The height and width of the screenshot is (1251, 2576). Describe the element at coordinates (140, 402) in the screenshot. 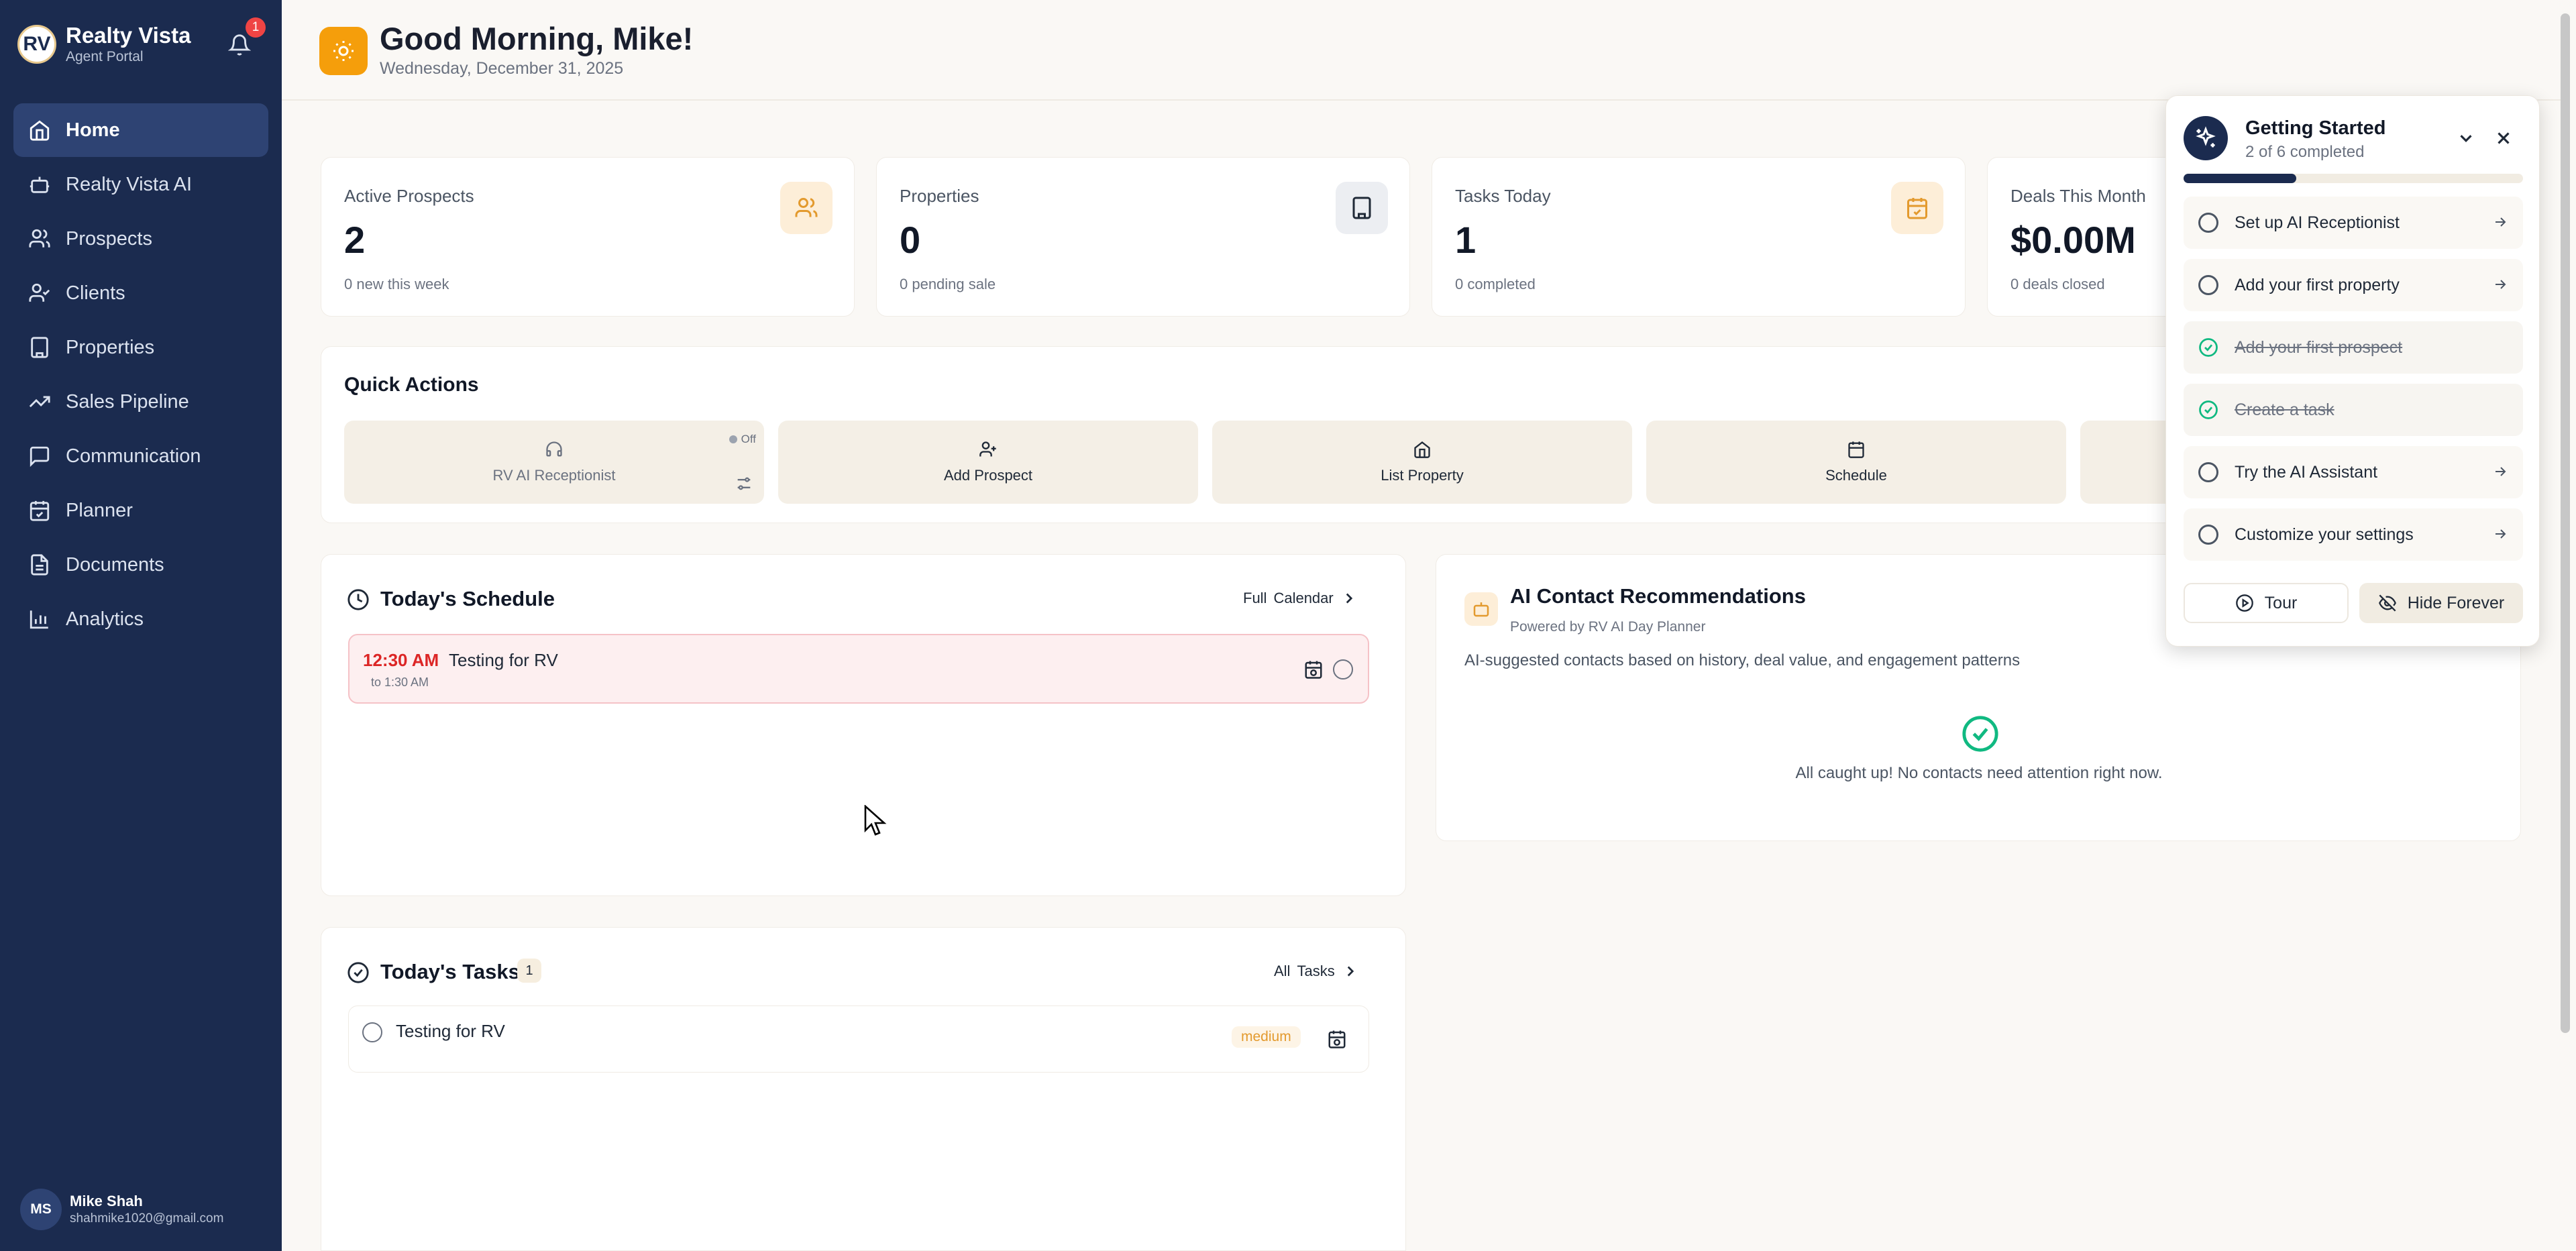

I see `sidebar-item-sales-pipeline: Sales Pipeline` at that location.